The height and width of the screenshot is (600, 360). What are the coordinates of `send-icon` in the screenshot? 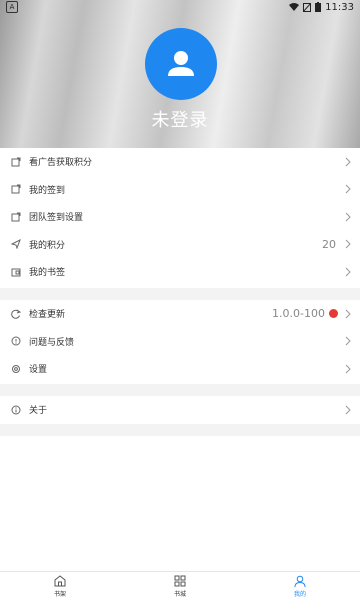 It's located at (16, 244).